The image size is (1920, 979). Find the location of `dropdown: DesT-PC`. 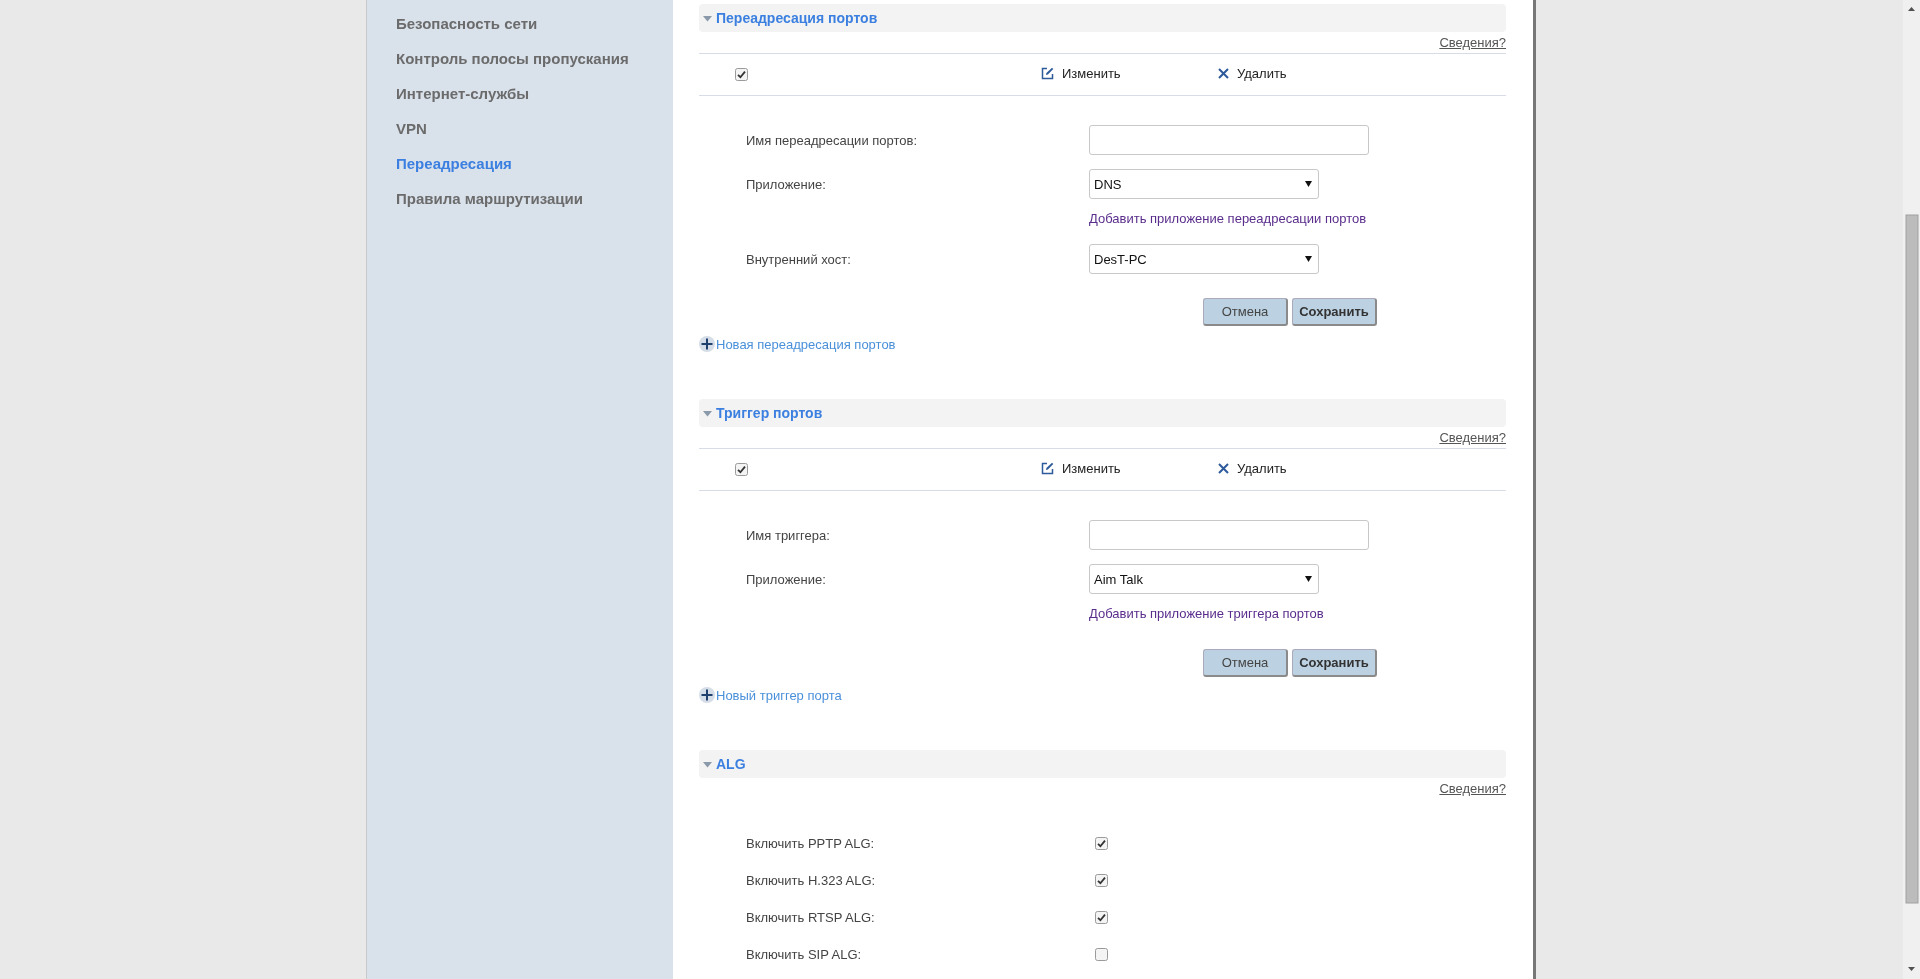

dropdown: DesT-PC is located at coordinates (1204, 259).